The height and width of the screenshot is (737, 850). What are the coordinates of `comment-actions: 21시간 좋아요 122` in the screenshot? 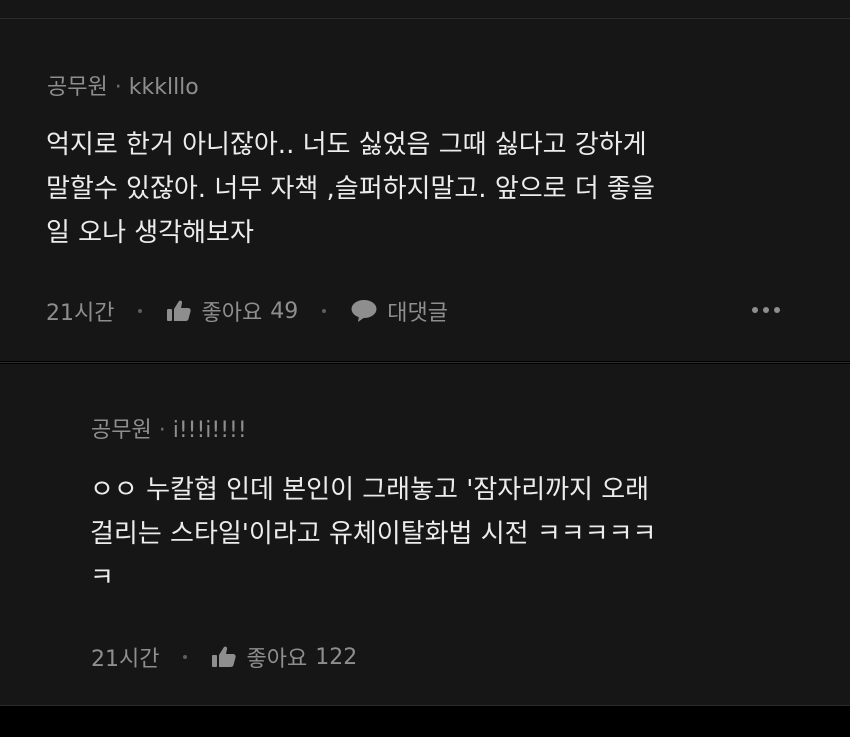 It's located at (224, 657).